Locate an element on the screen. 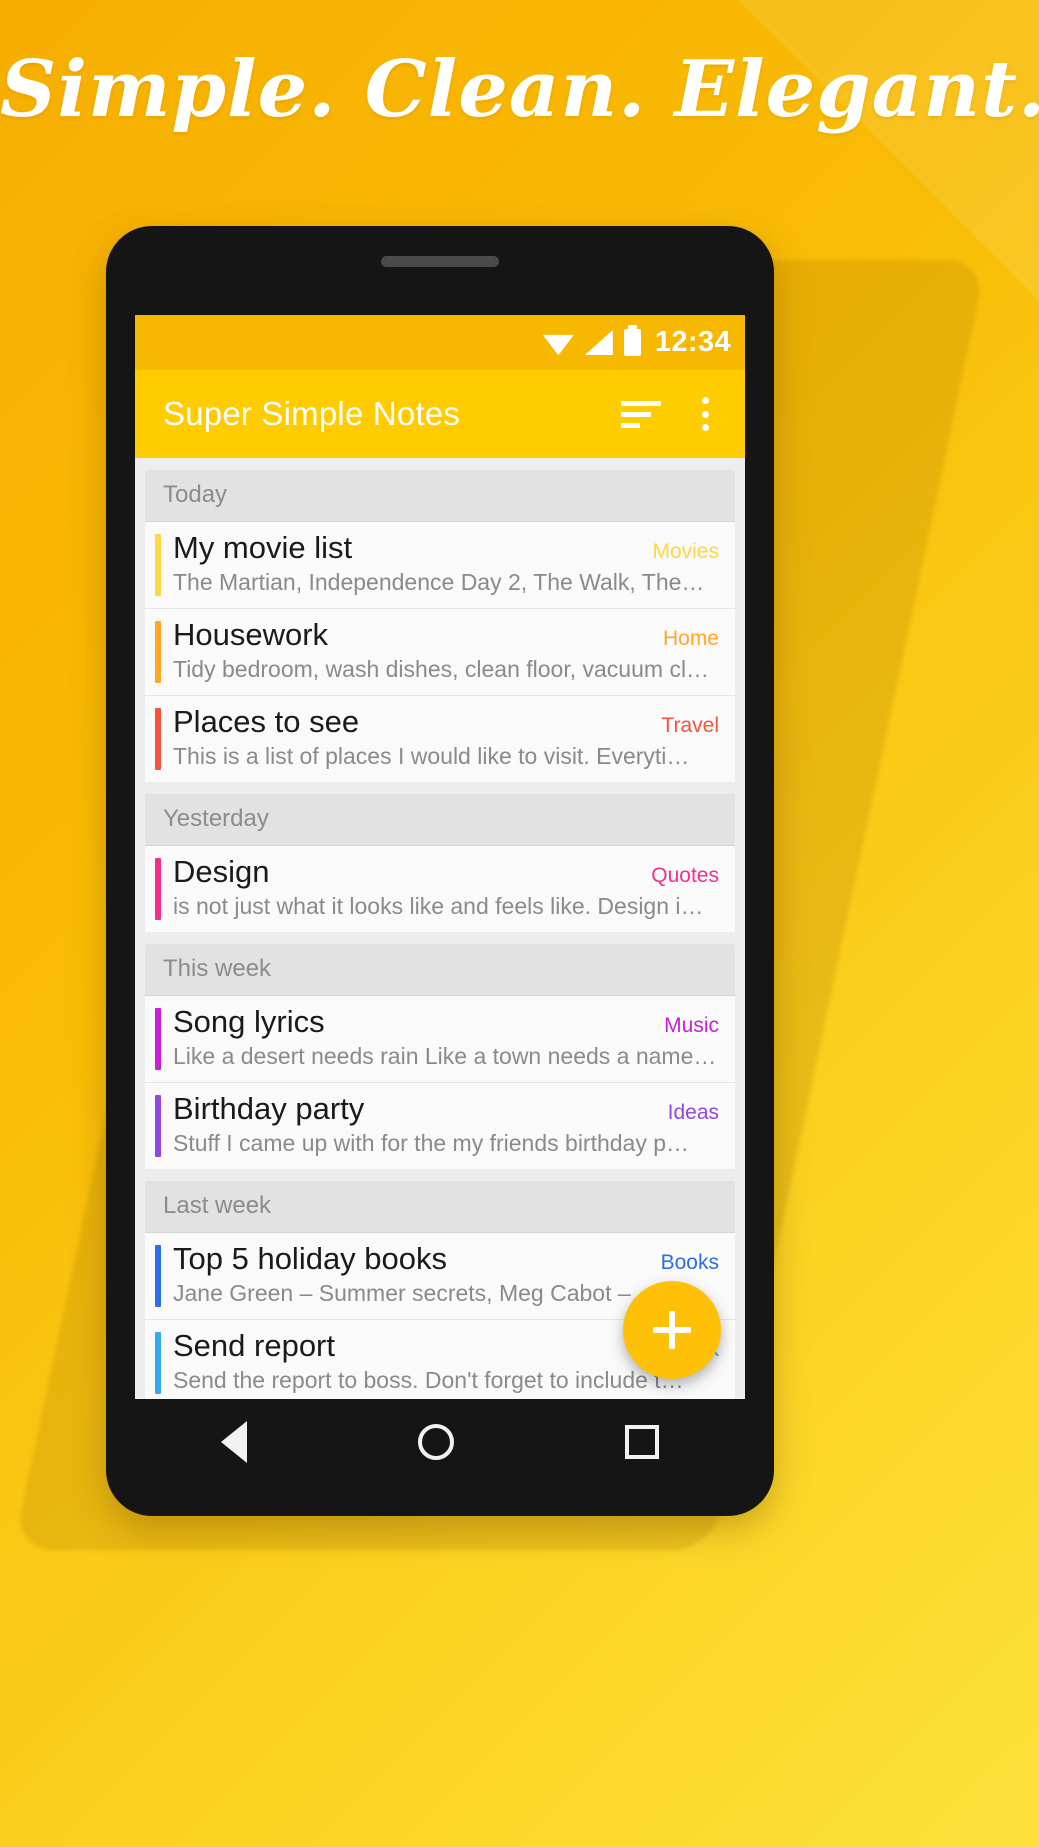  note-title: Housework is located at coordinates (251, 634).